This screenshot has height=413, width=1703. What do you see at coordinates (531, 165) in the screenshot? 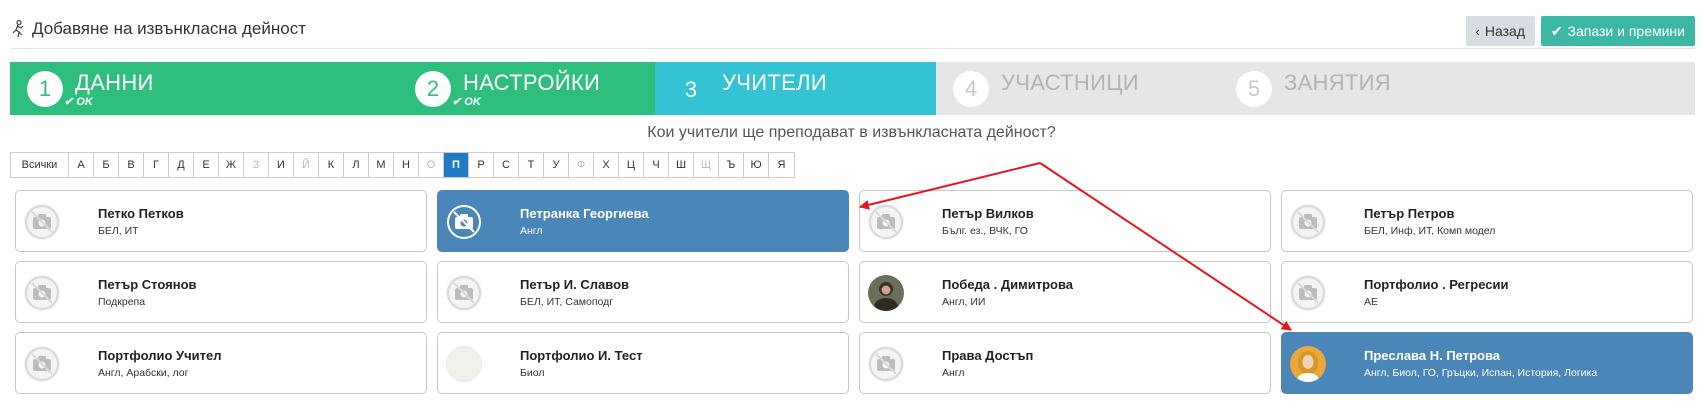
I see `filter-letter-button: Т` at bounding box center [531, 165].